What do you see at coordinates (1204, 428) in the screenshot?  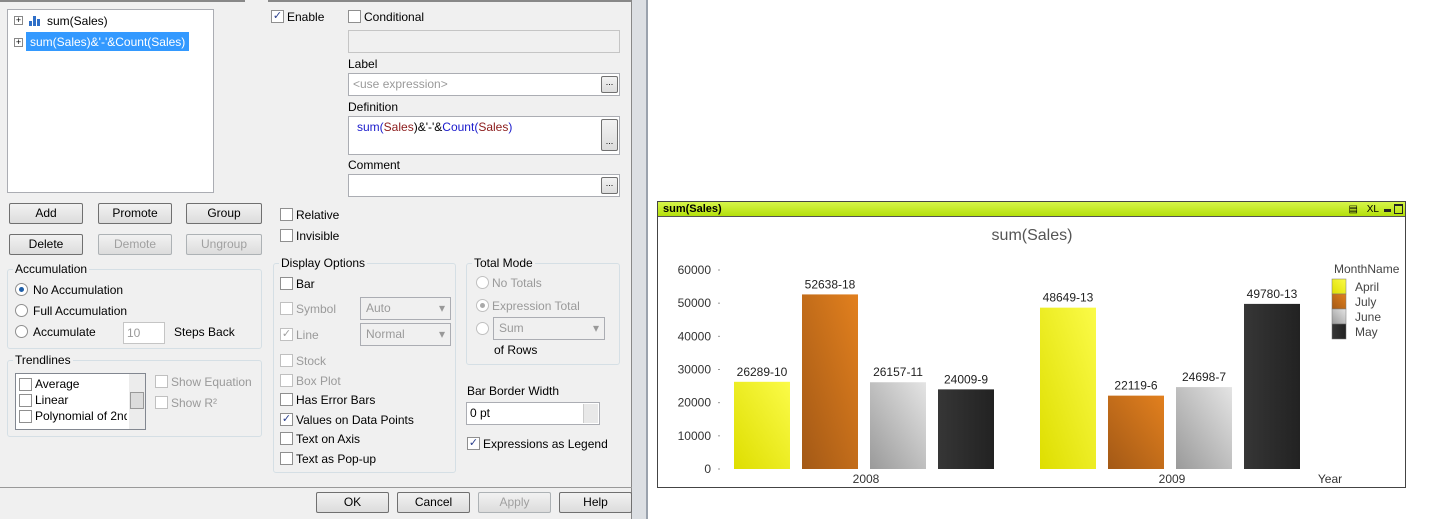 I see `bar-2009-june` at bounding box center [1204, 428].